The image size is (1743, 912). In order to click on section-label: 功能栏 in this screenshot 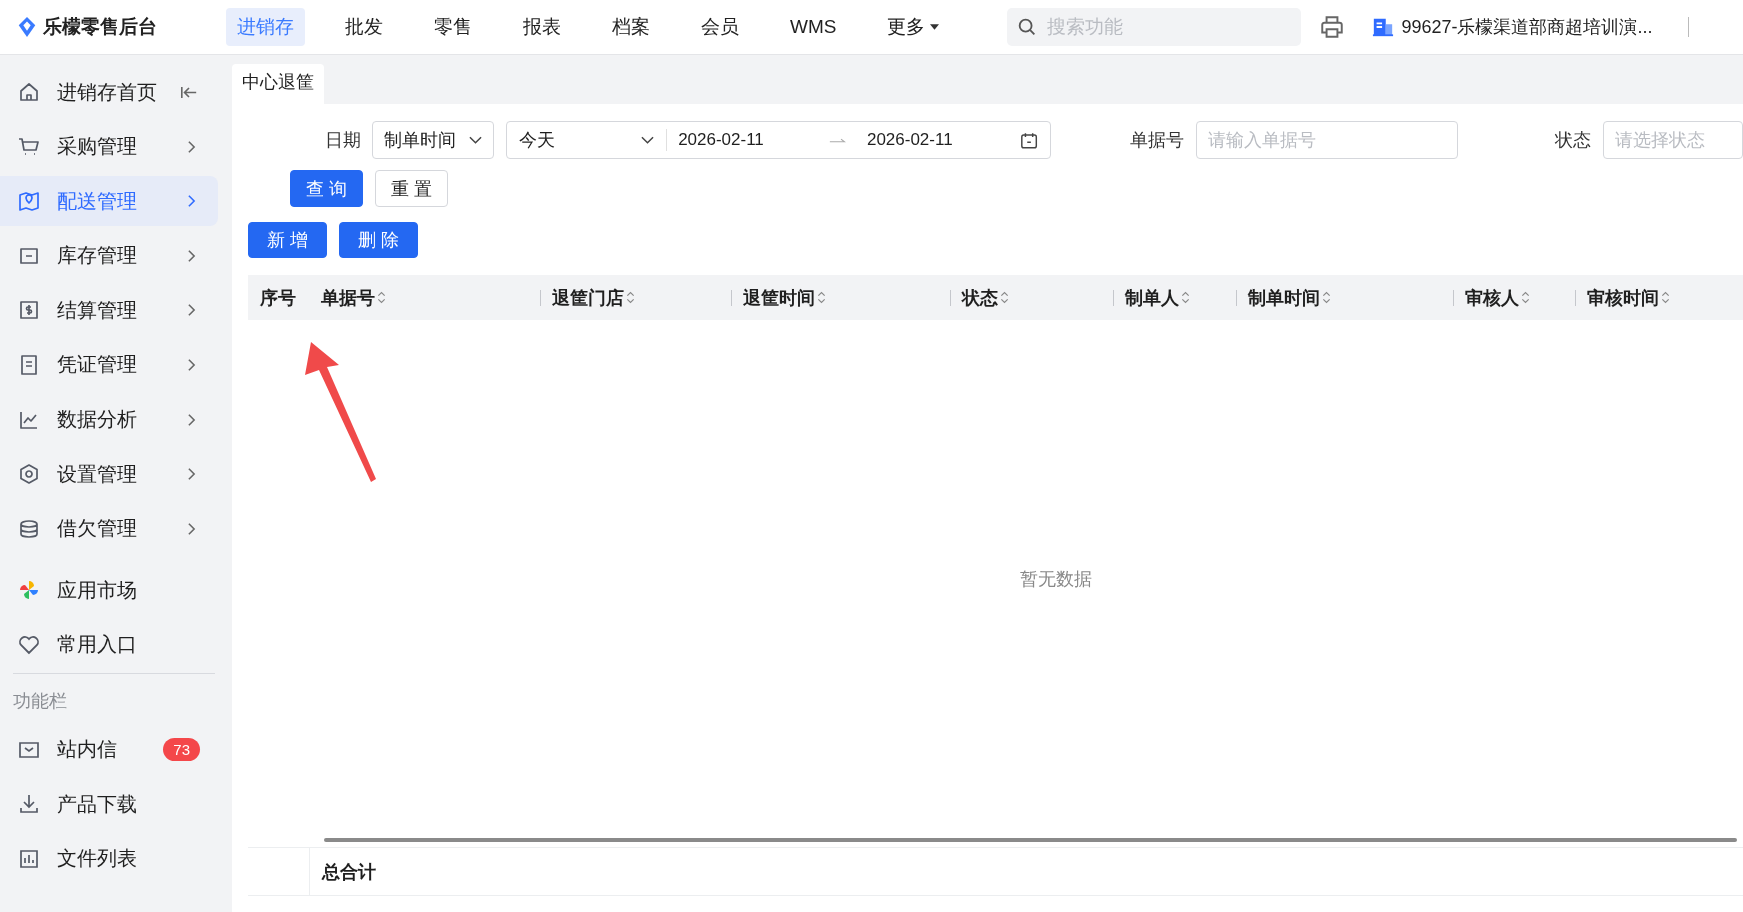, I will do `click(40, 701)`.